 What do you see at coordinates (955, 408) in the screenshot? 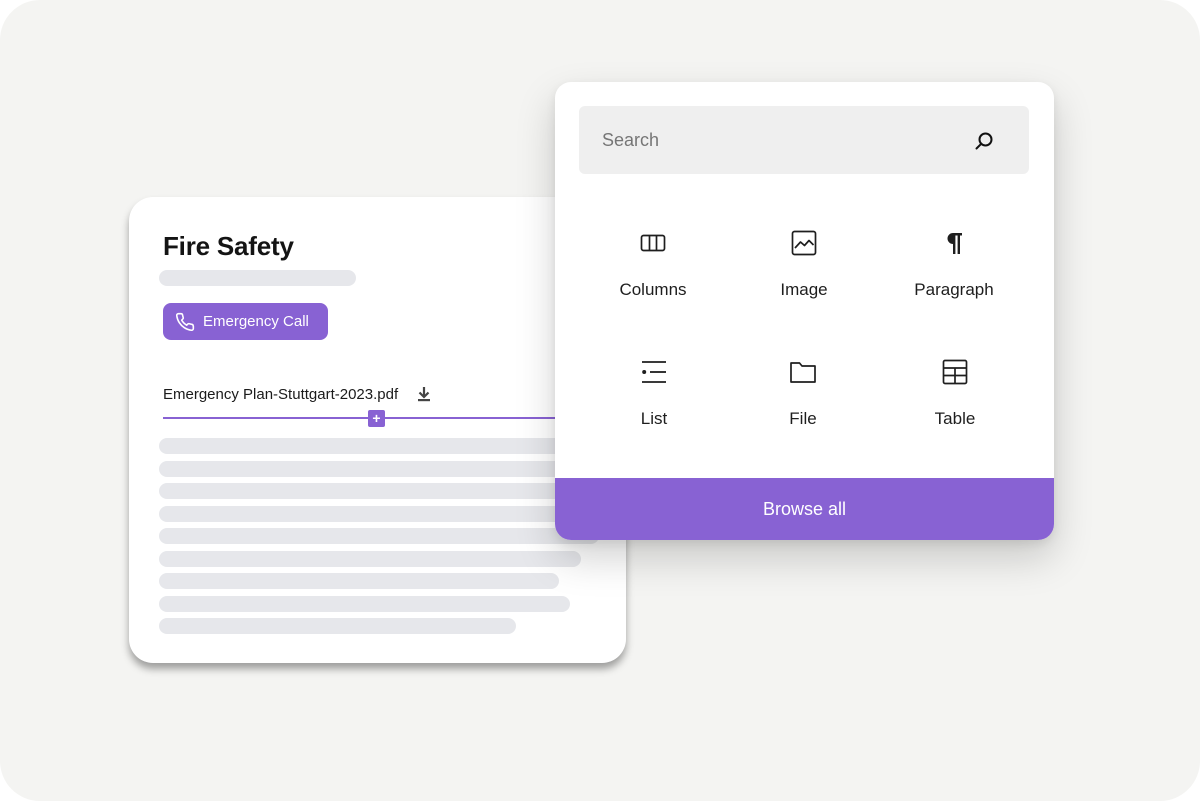
I see `block-table: Table` at bounding box center [955, 408].